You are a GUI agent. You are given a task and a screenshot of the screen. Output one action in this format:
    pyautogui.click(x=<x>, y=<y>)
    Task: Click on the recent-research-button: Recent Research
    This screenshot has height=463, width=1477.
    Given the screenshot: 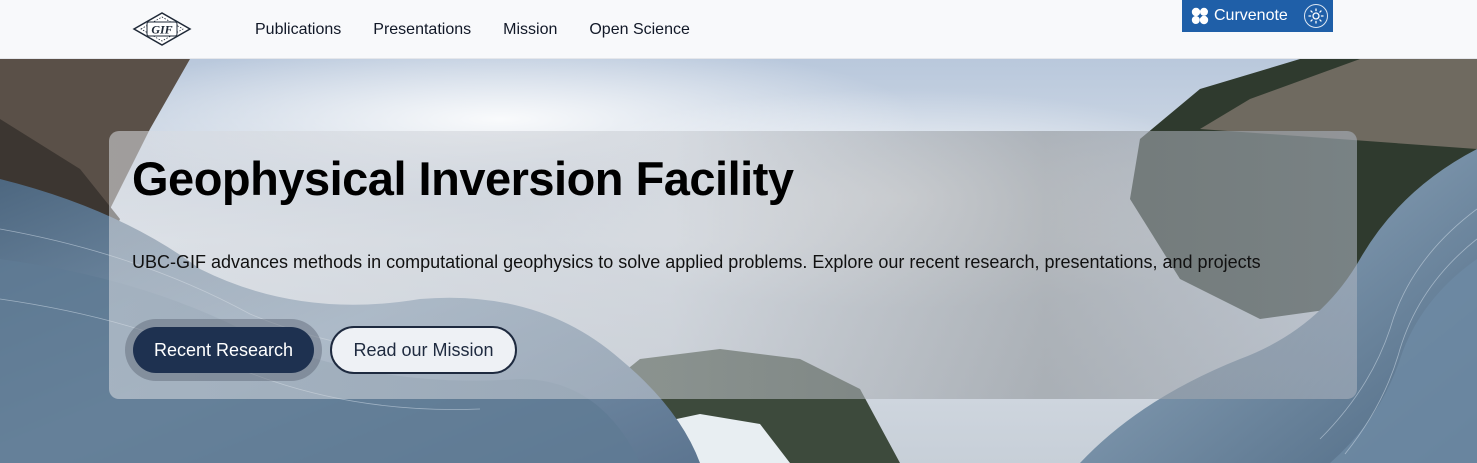 What is the action you would take?
    pyautogui.click(x=223, y=350)
    